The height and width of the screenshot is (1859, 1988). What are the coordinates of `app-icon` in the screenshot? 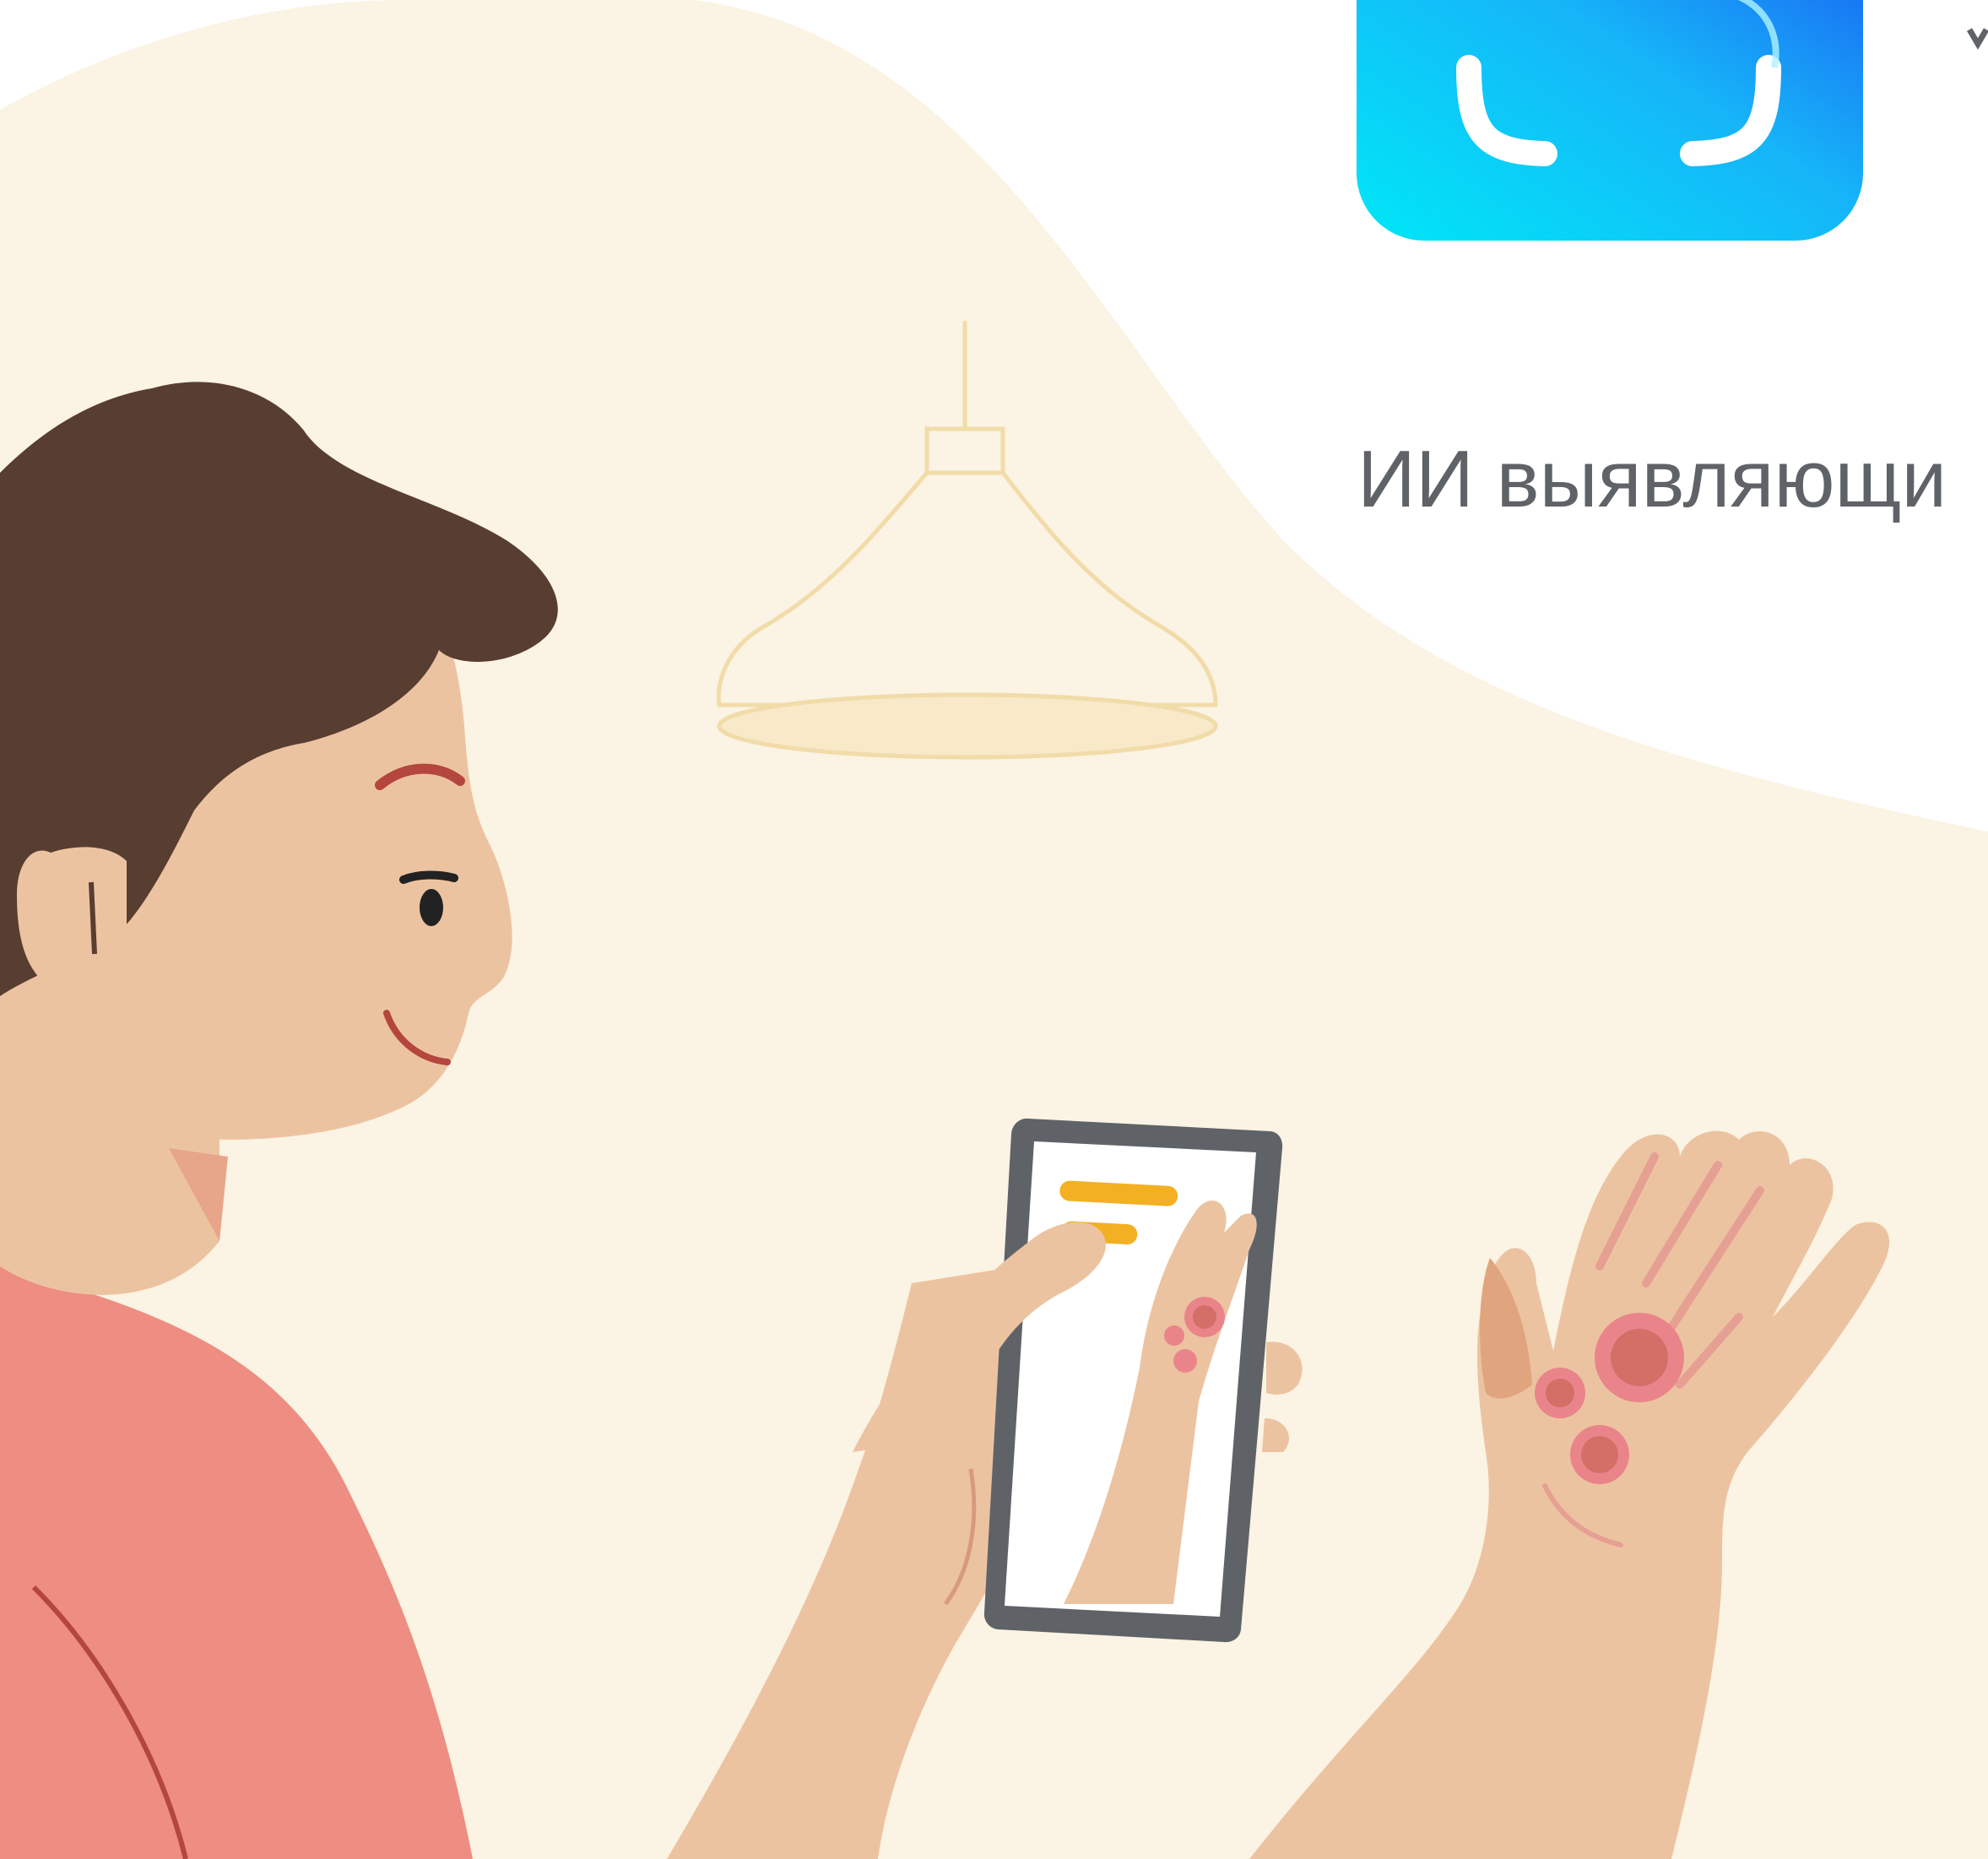 It's located at (1610, 120).